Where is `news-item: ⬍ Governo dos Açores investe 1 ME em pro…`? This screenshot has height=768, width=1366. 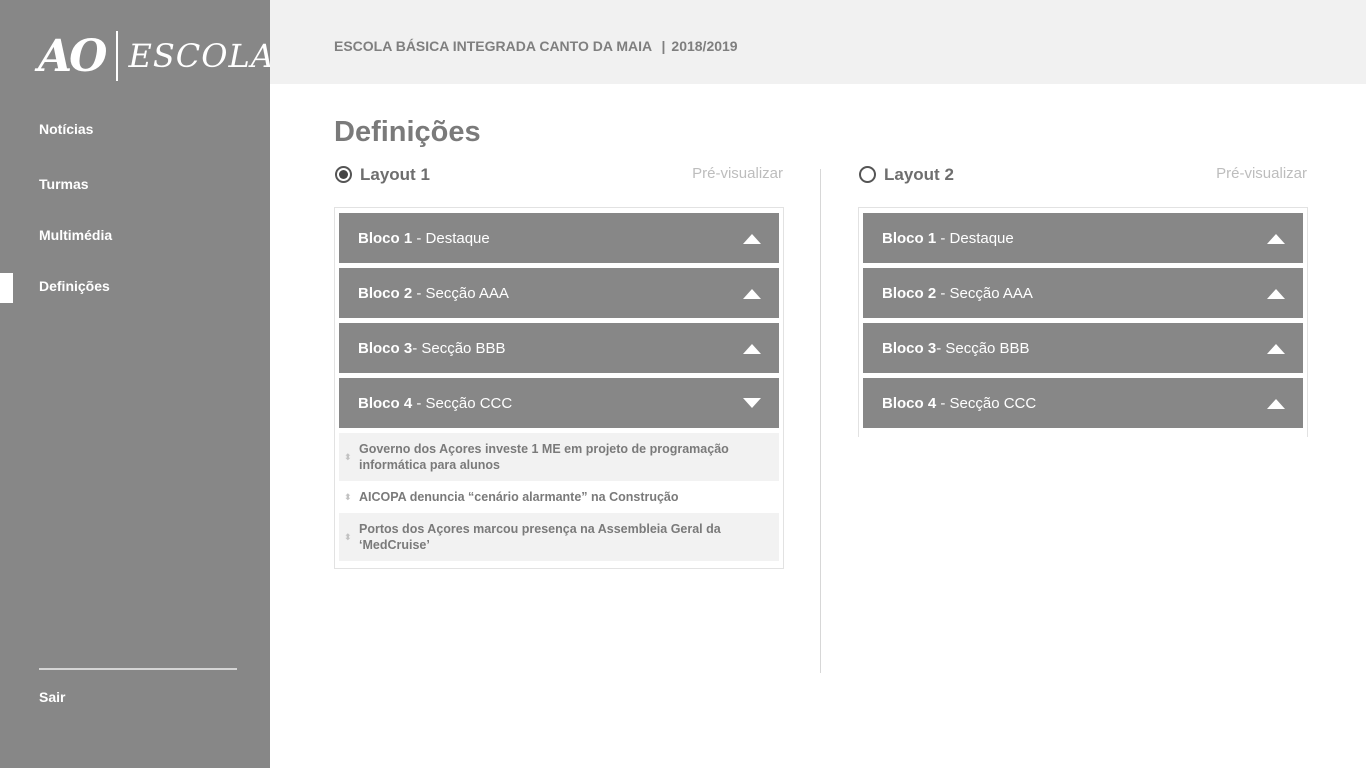
news-item: ⬍ Governo dos Açores investe 1 ME em pro… is located at coordinates (559, 457).